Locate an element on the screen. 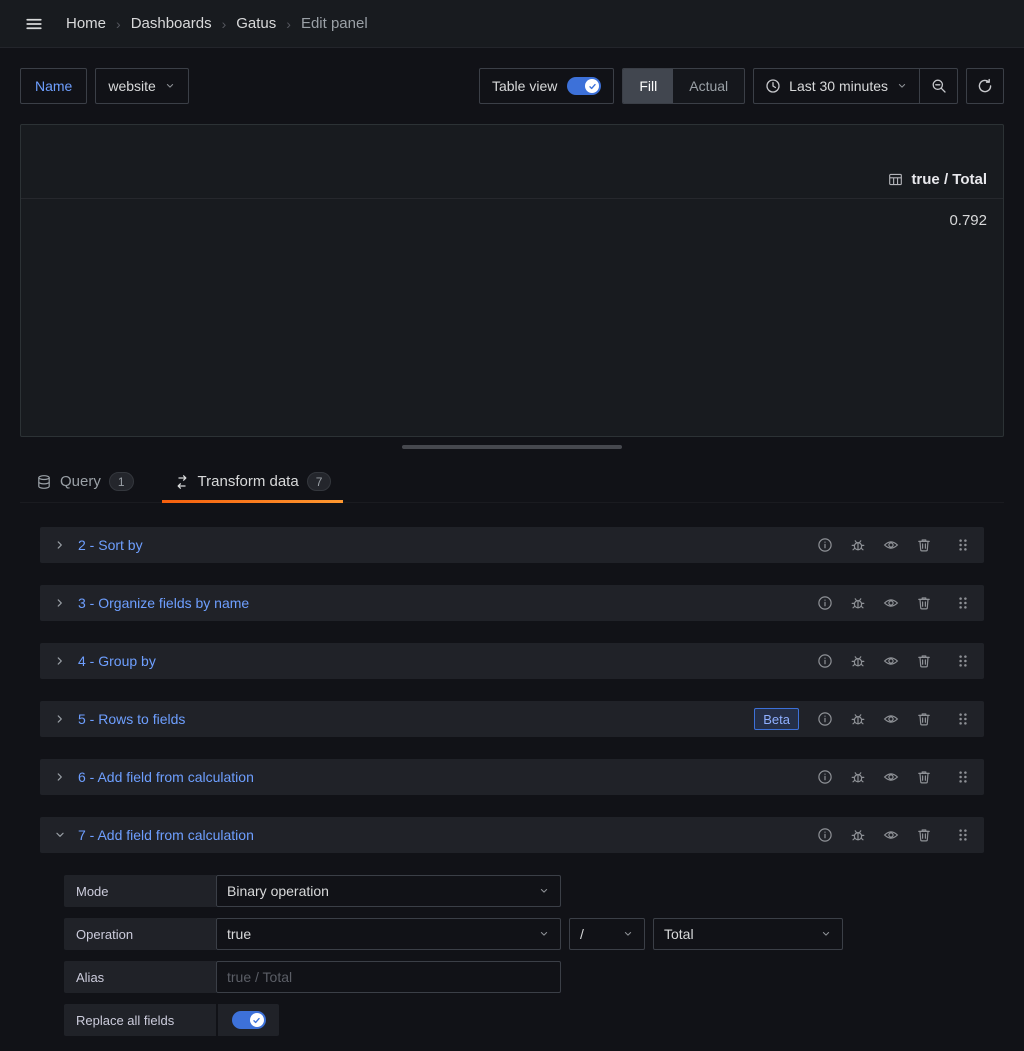 The height and width of the screenshot is (1051, 1024). breadcrumb-home: Home is located at coordinates (86, 23).